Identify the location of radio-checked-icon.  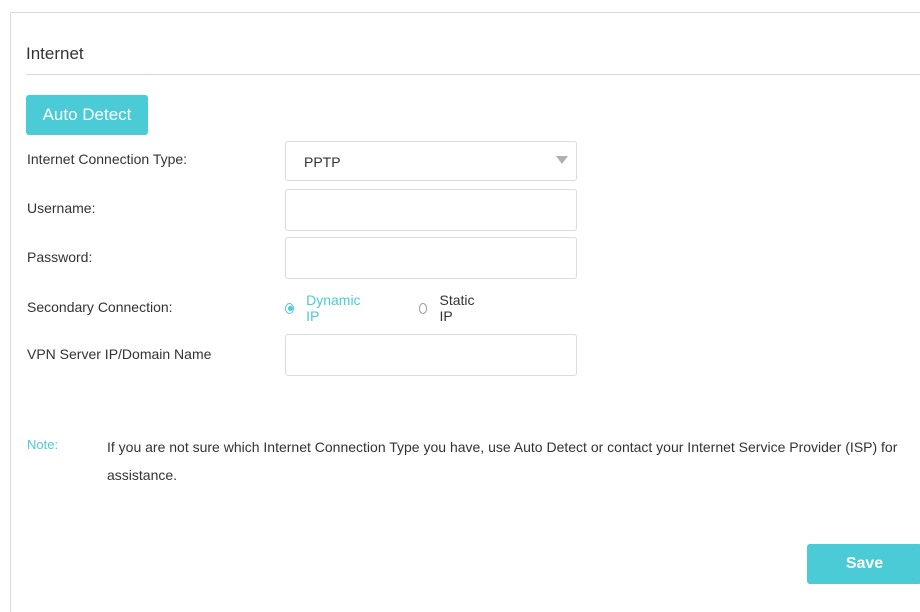
(290, 308).